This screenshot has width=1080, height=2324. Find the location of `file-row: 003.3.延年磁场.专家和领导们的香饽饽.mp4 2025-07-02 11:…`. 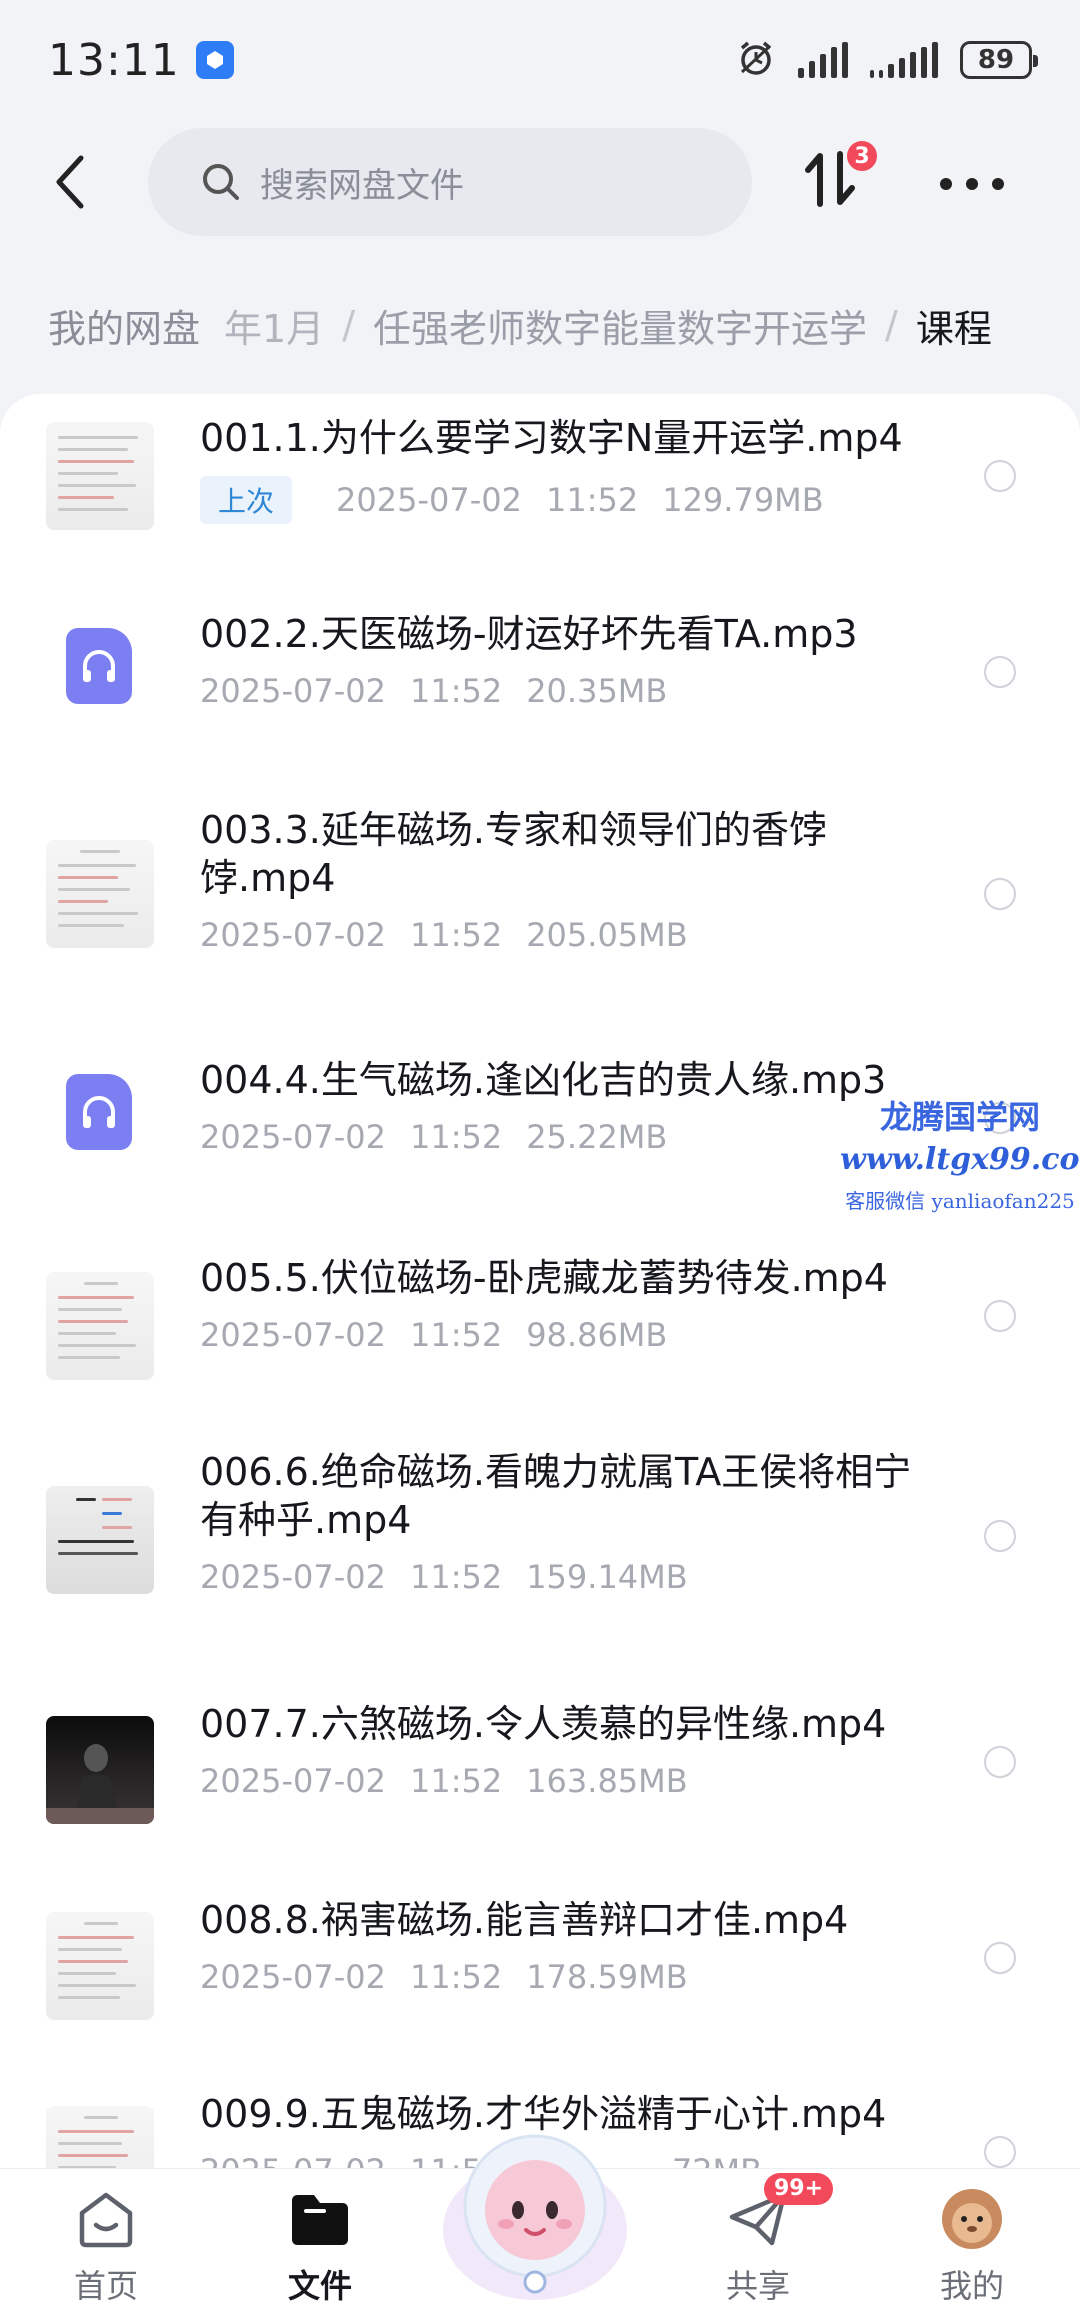

file-row: 003.3.延年磁场.专家和领导们的香饽饽.mp4 2025-07-02 11:… is located at coordinates (540, 911).